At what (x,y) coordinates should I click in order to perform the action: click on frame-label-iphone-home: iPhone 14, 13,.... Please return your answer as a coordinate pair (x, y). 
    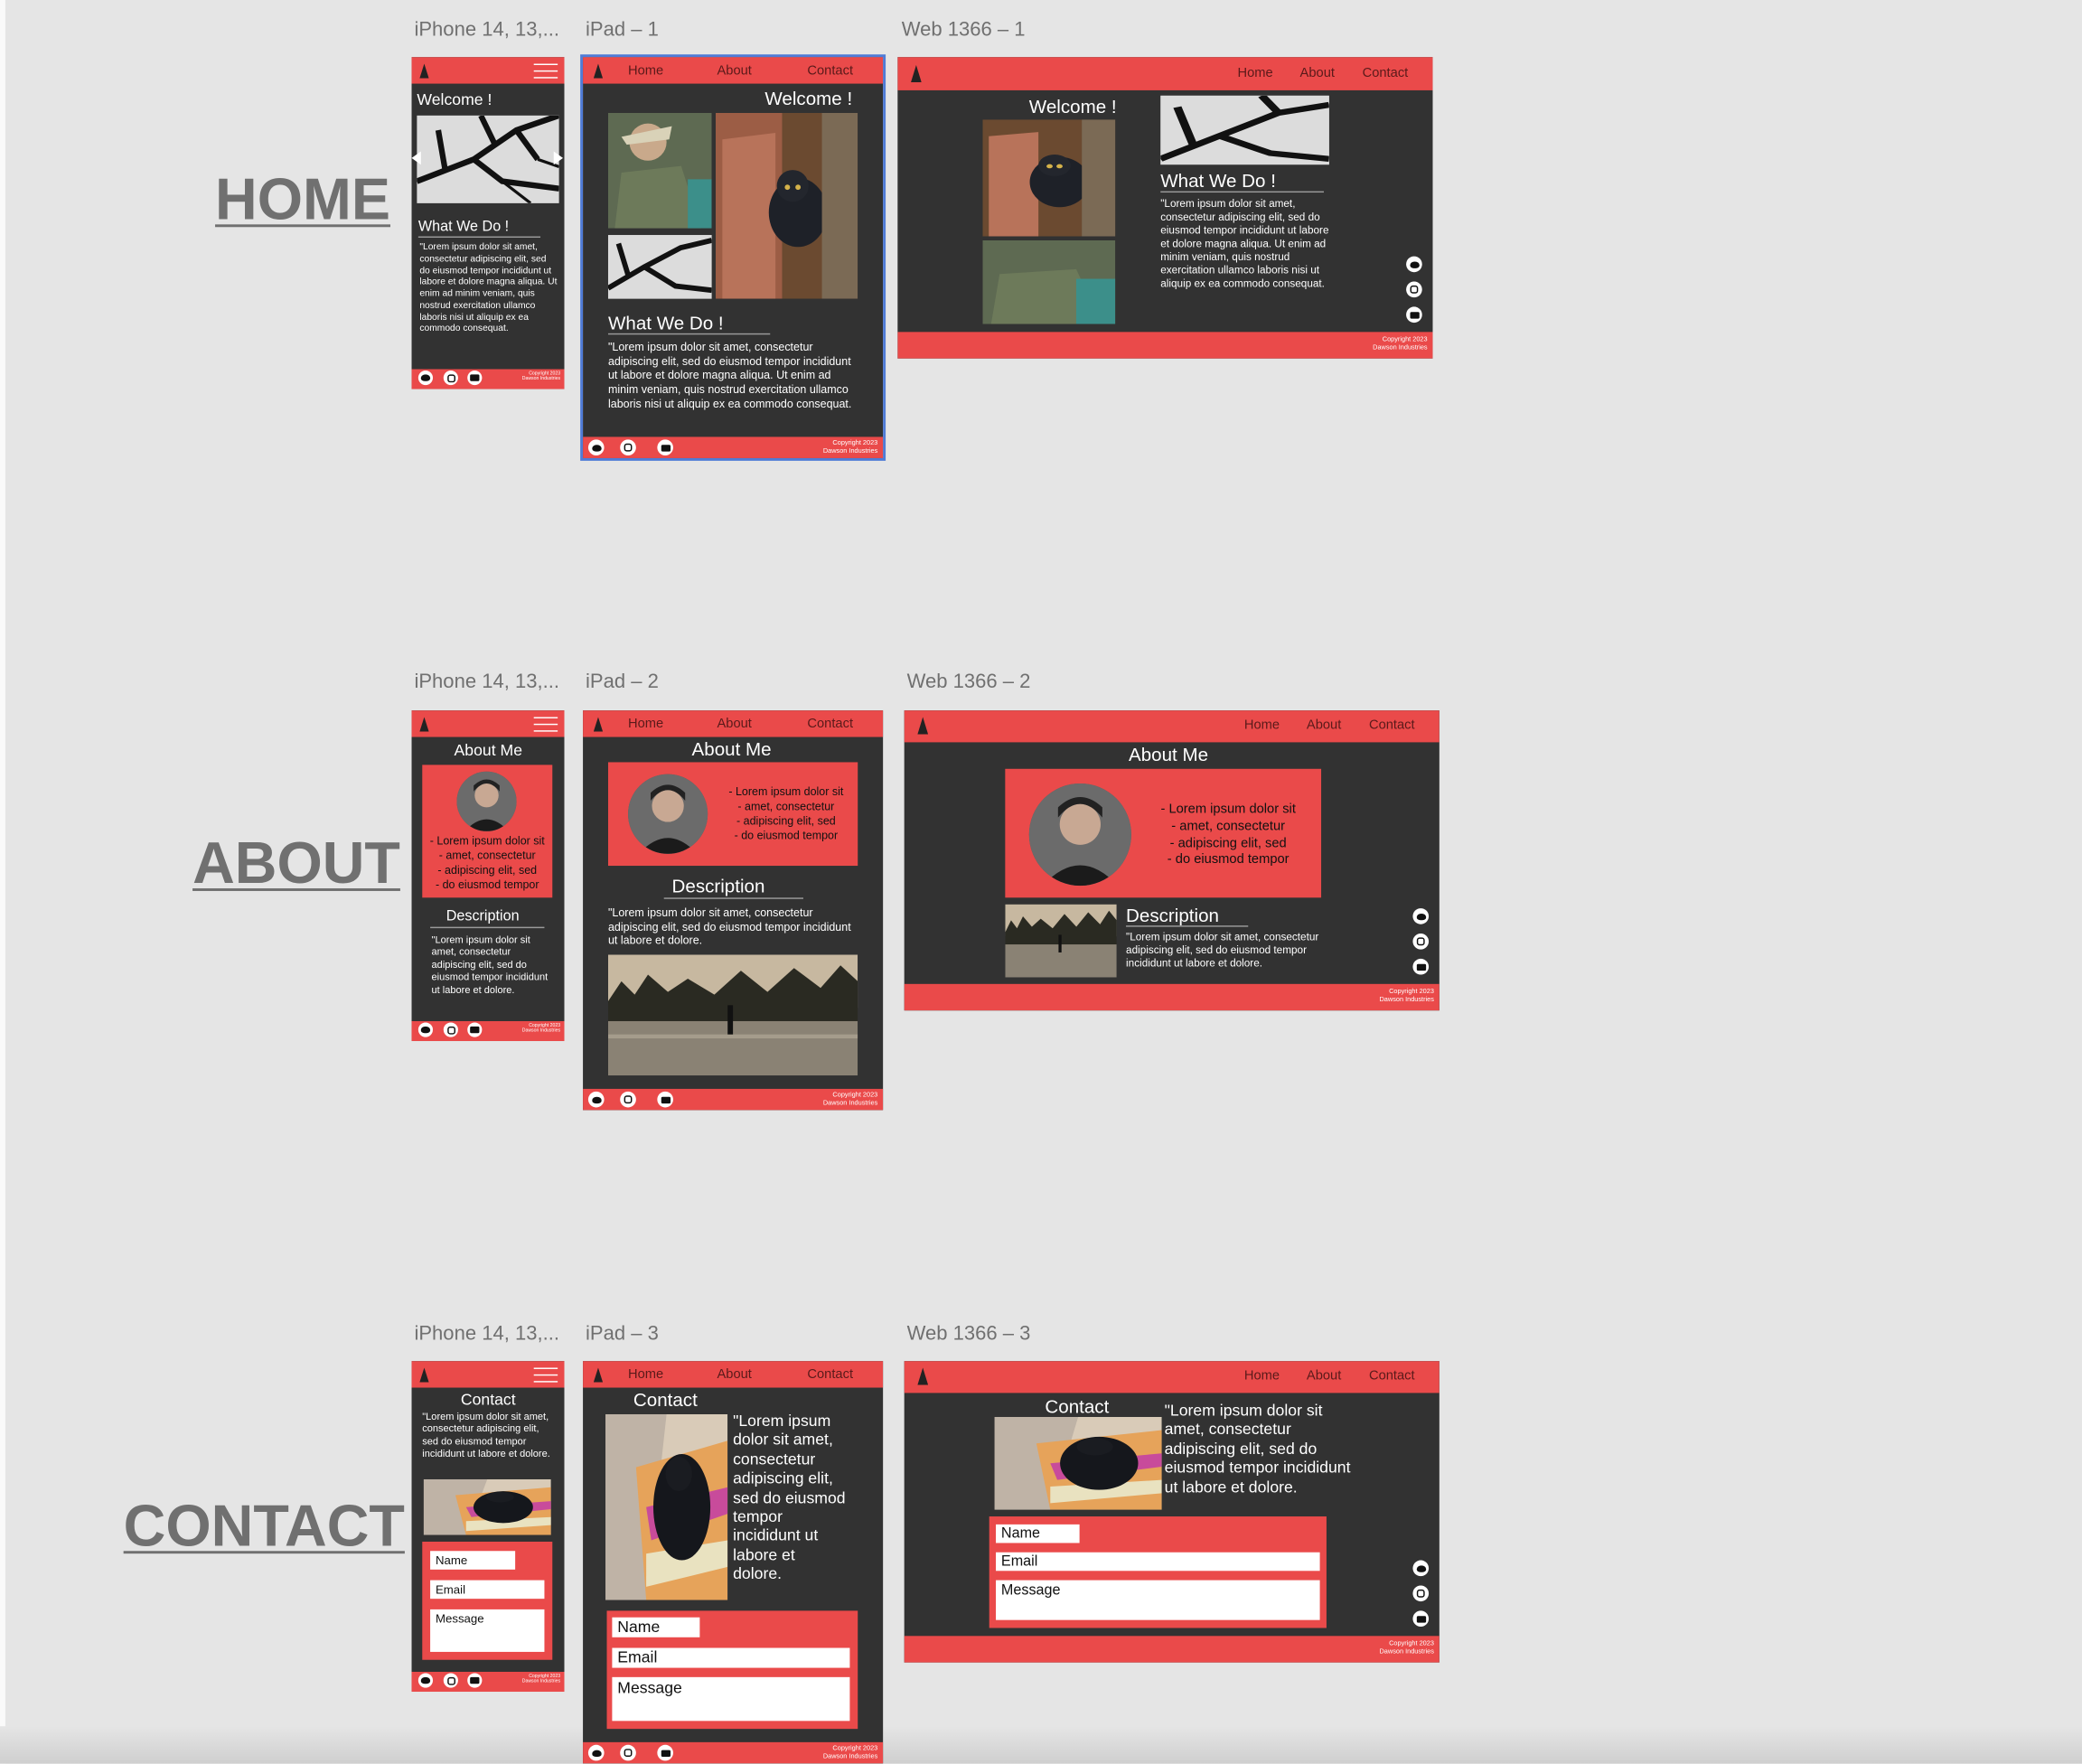
    Looking at the image, I should click on (487, 30).